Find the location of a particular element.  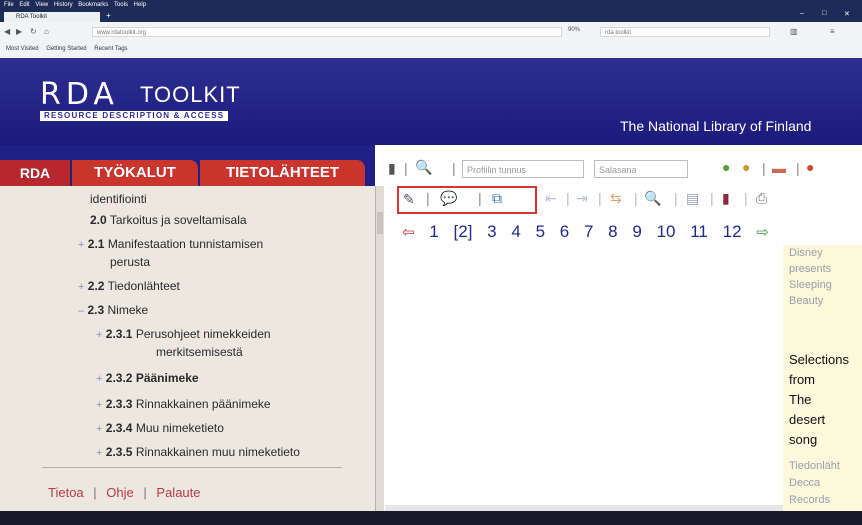

close-window-button: ✕ is located at coordinates (847, 14).